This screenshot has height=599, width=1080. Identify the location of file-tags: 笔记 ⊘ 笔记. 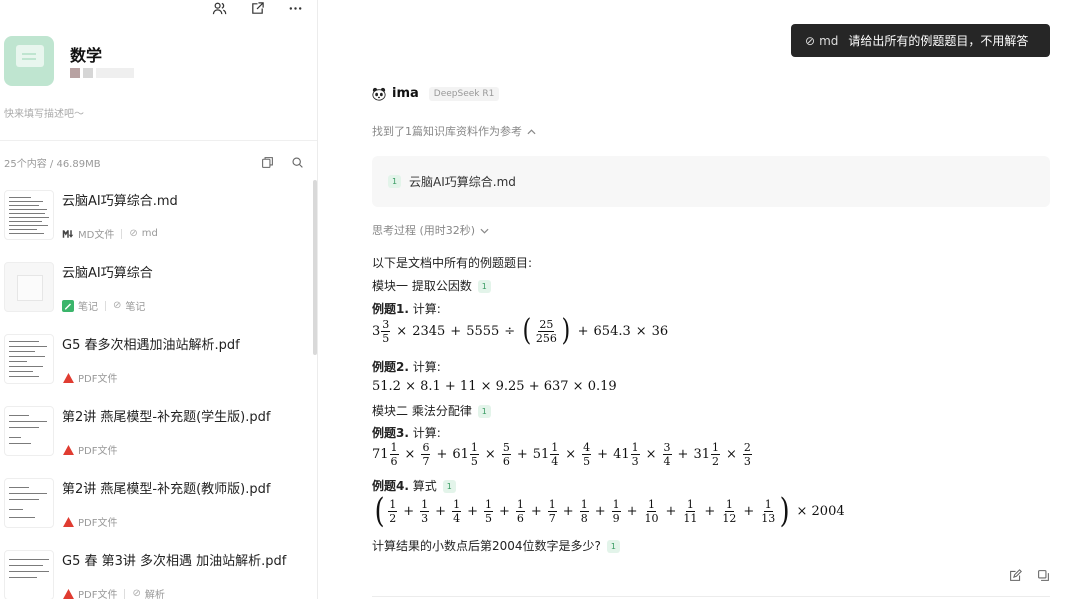
(103, 305).